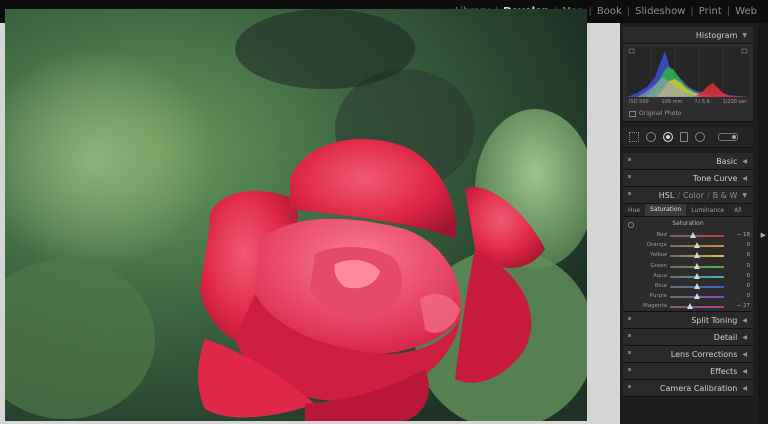 This screenshot has height=424, width=768. I want to click on saturation-title: Saturation, so click(688, 223).